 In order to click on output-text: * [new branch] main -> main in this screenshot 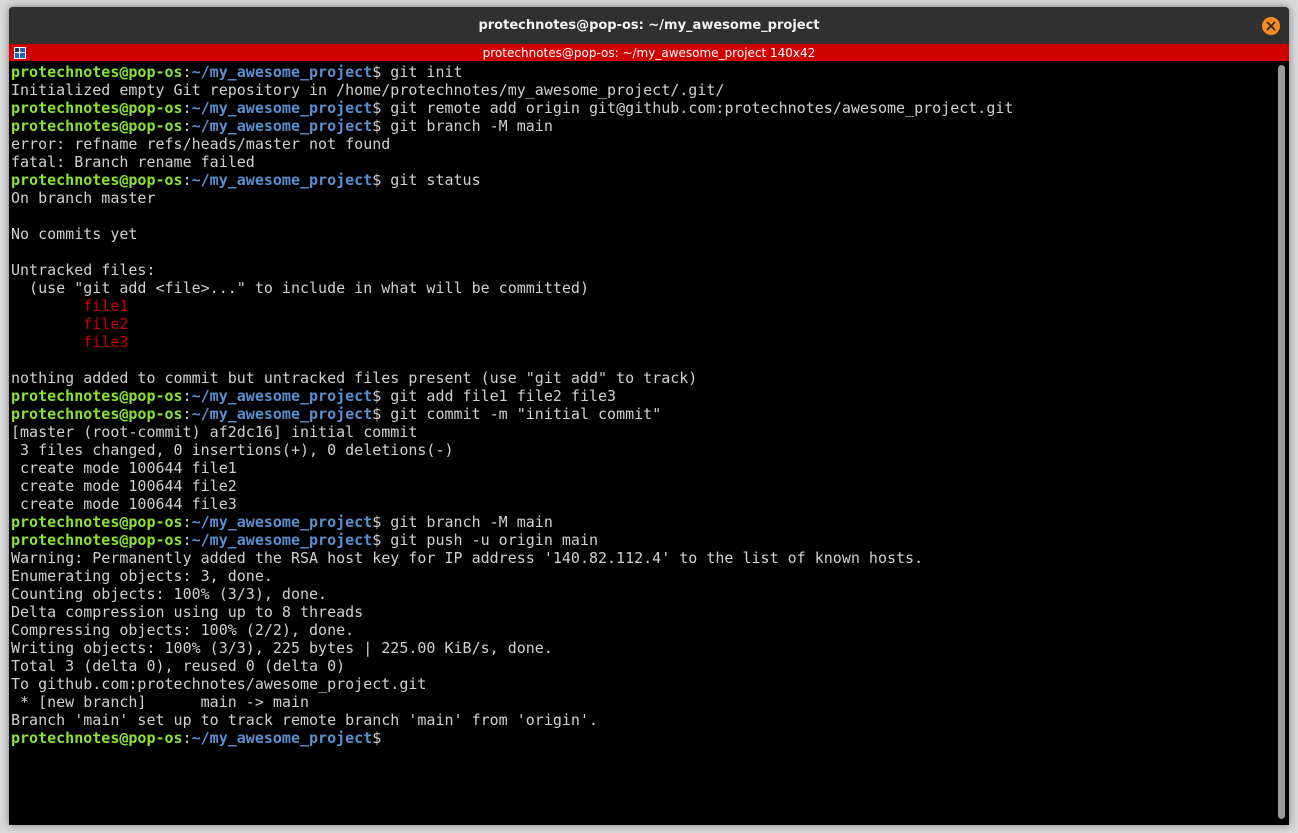, I will do `click(160, 702)`.